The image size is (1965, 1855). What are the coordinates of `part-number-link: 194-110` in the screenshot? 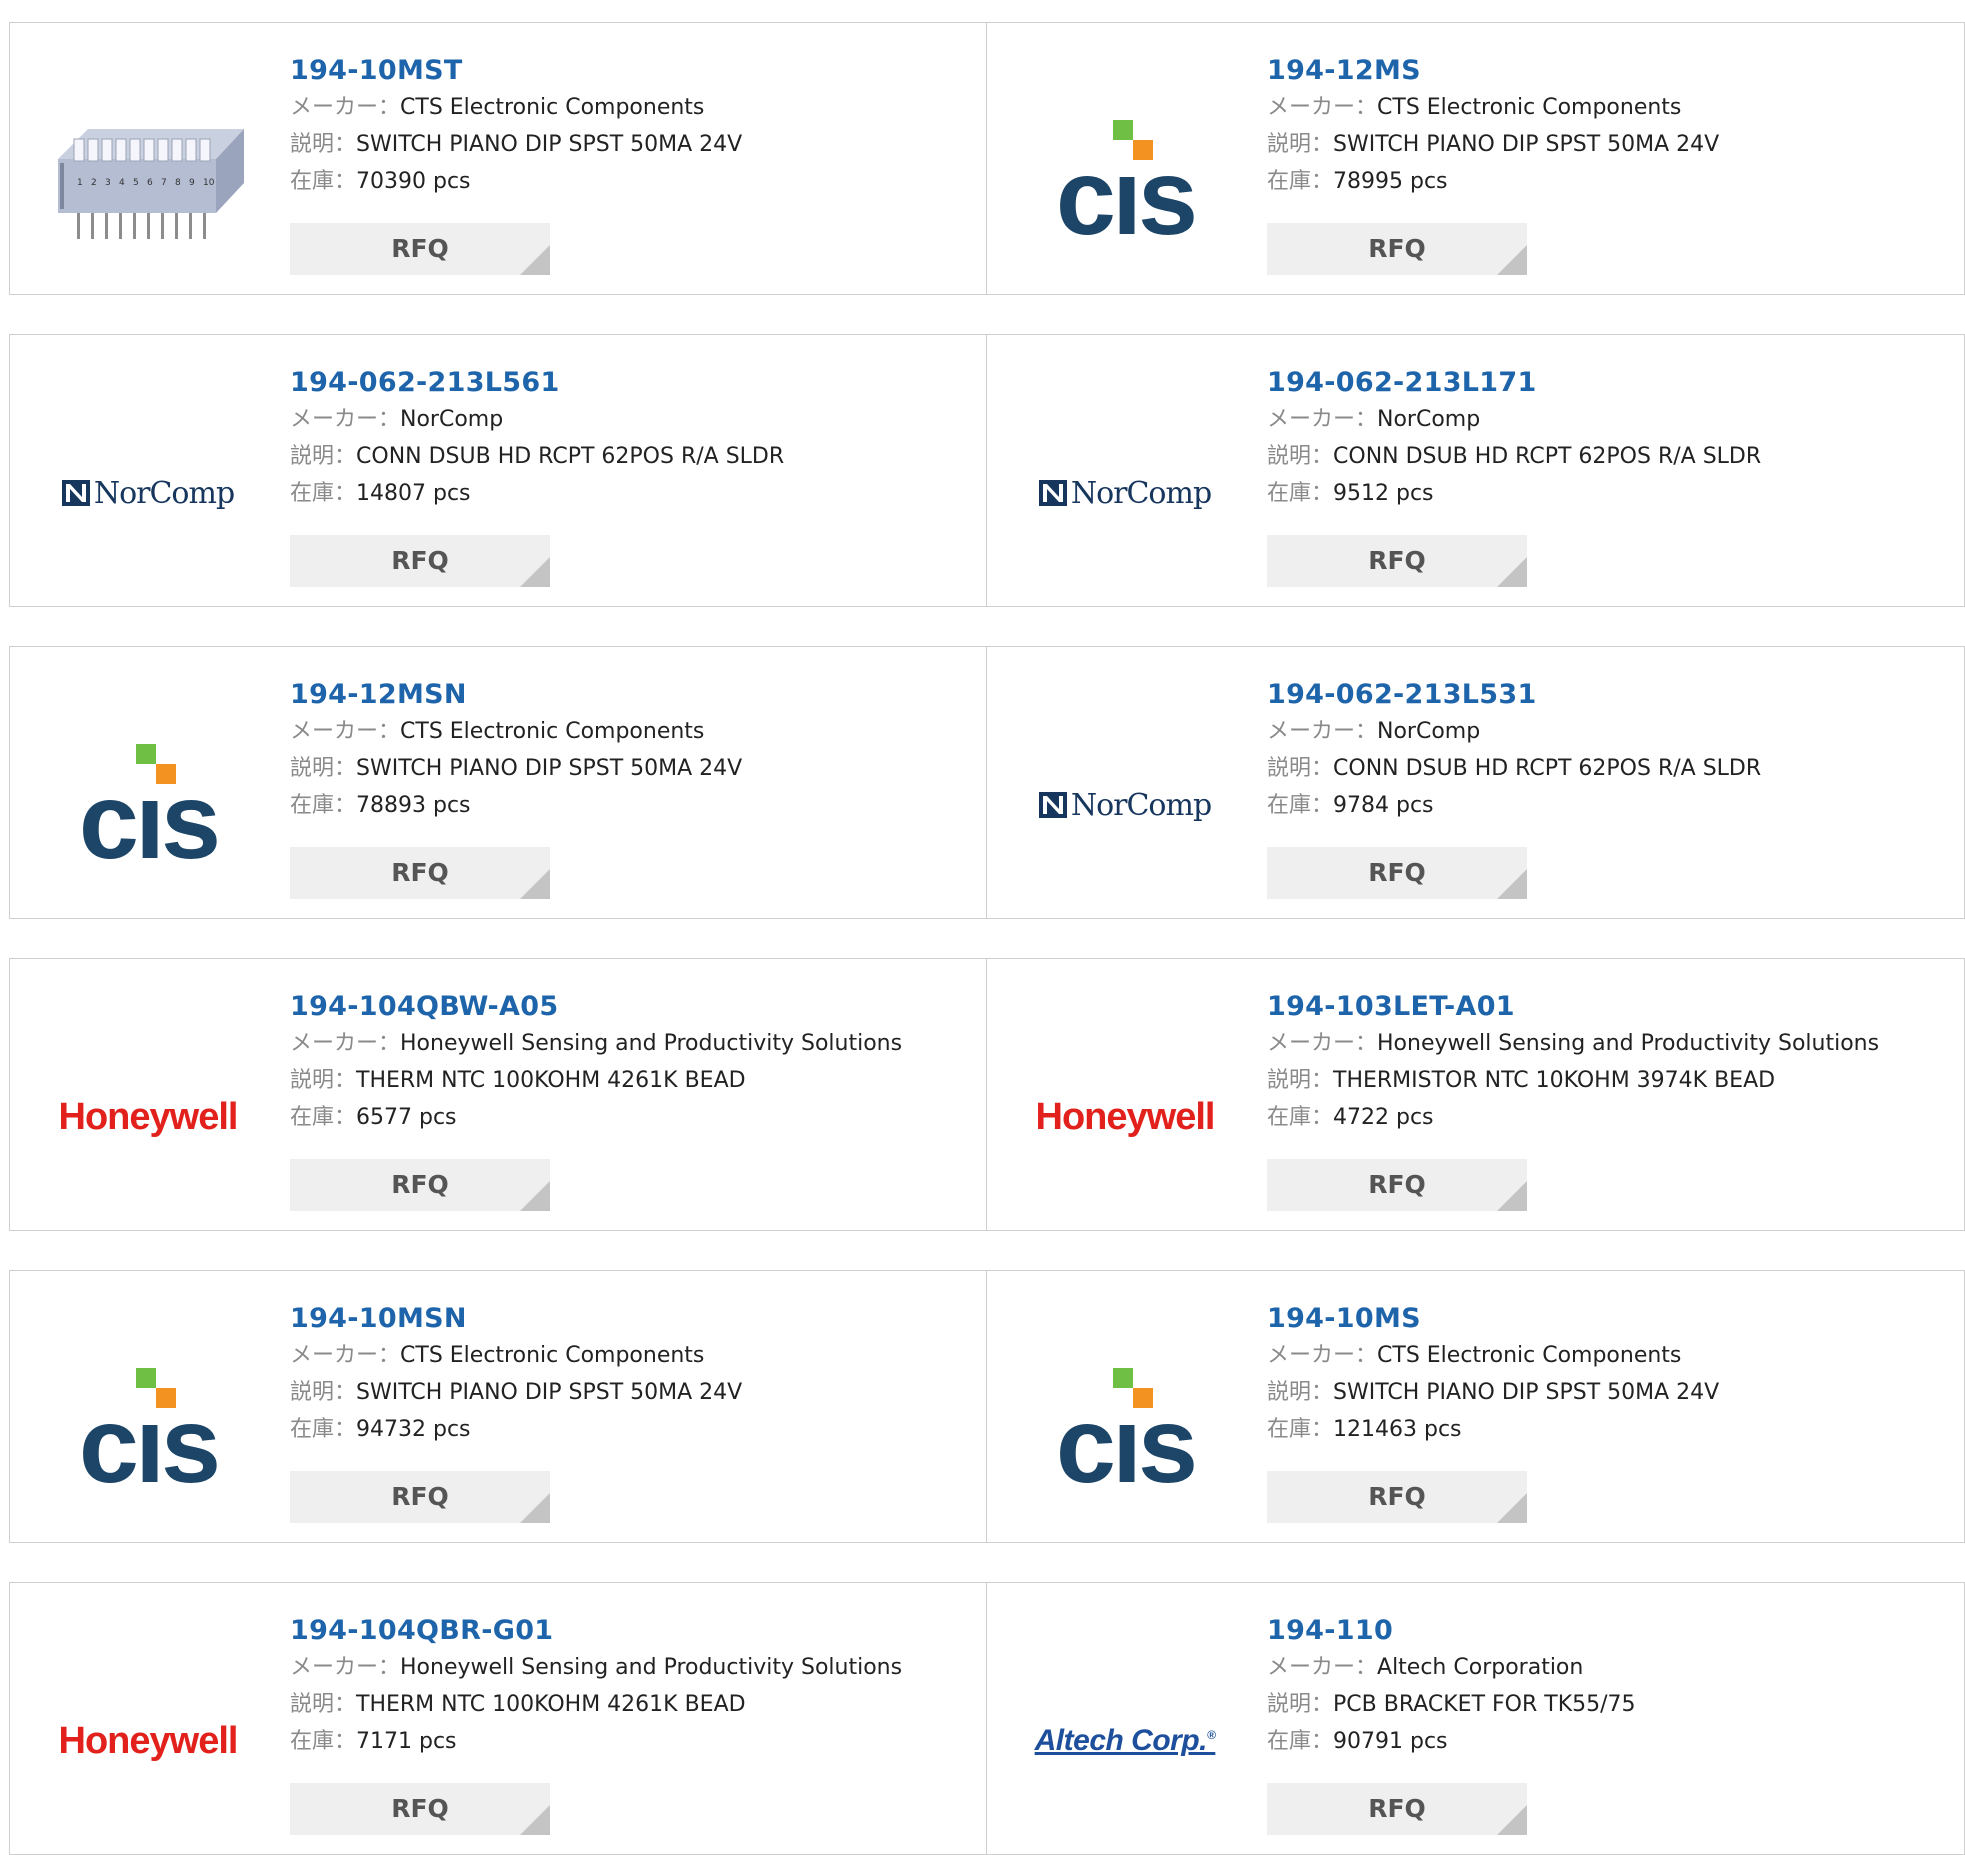 It's located at (1610, 1631).